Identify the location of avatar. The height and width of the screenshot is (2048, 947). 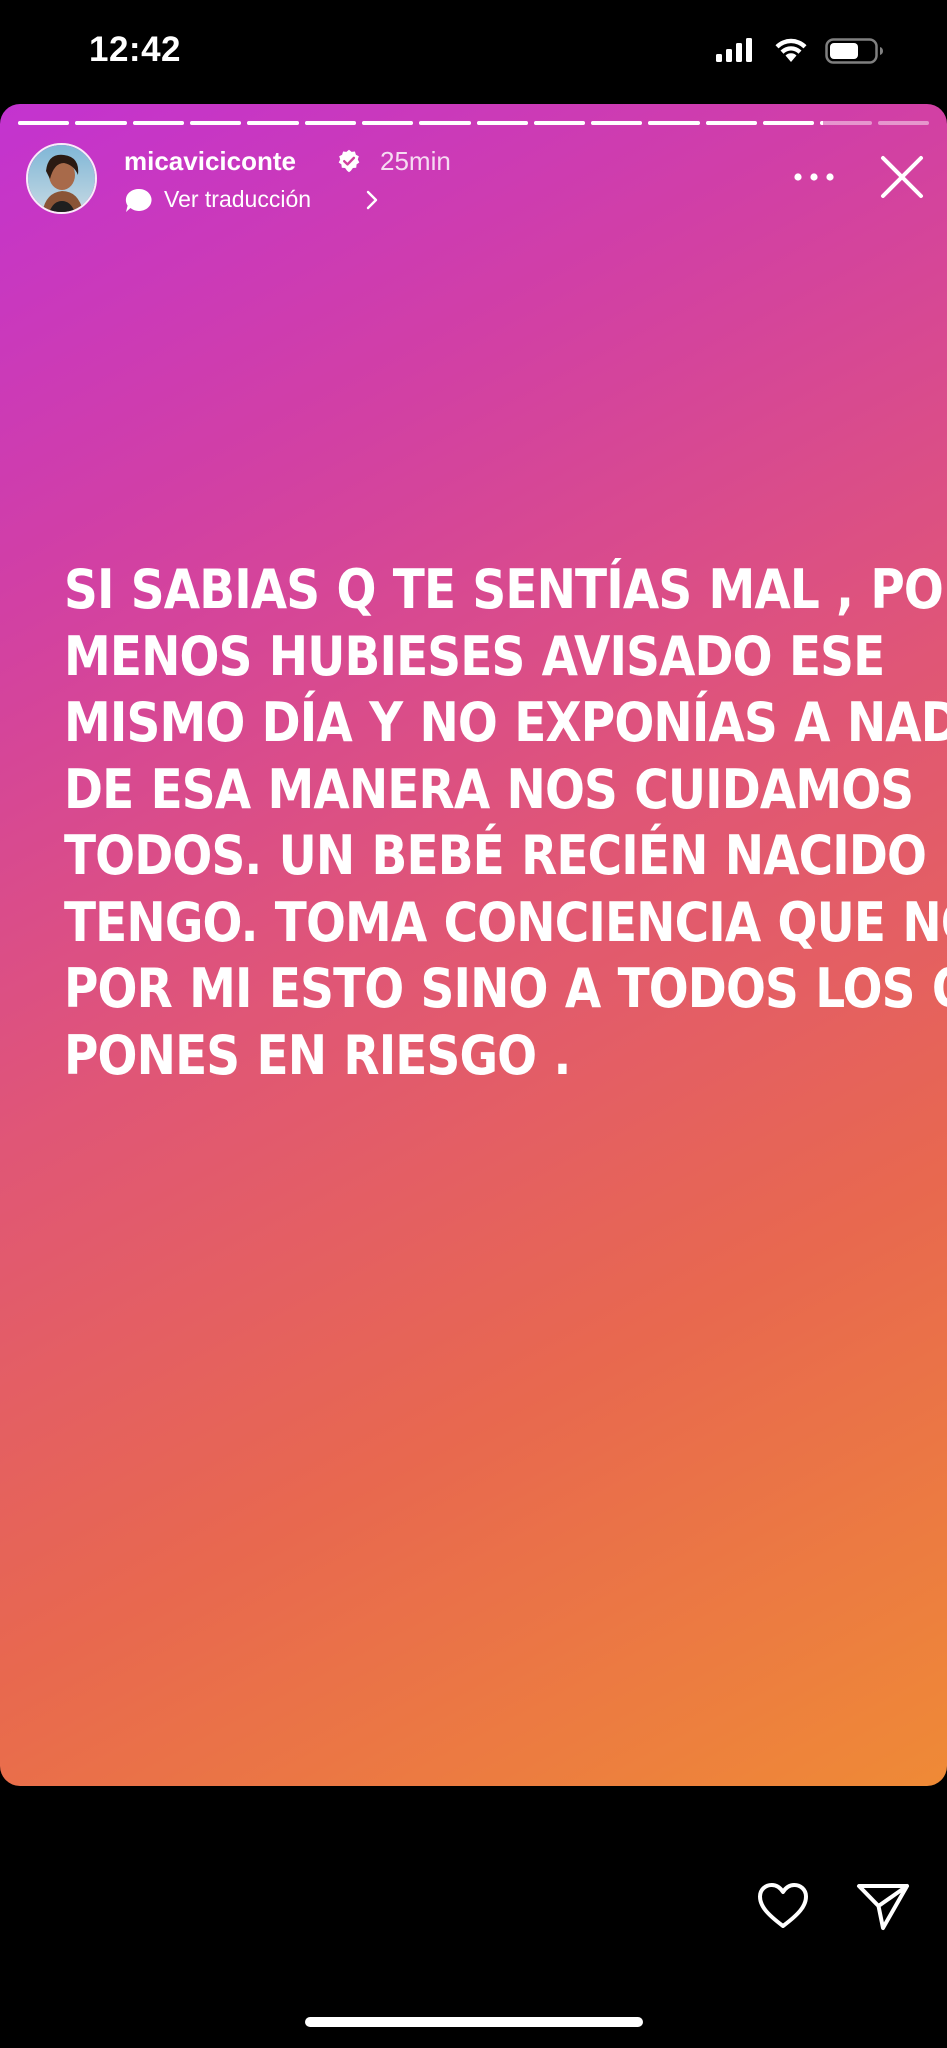
(61, 178).